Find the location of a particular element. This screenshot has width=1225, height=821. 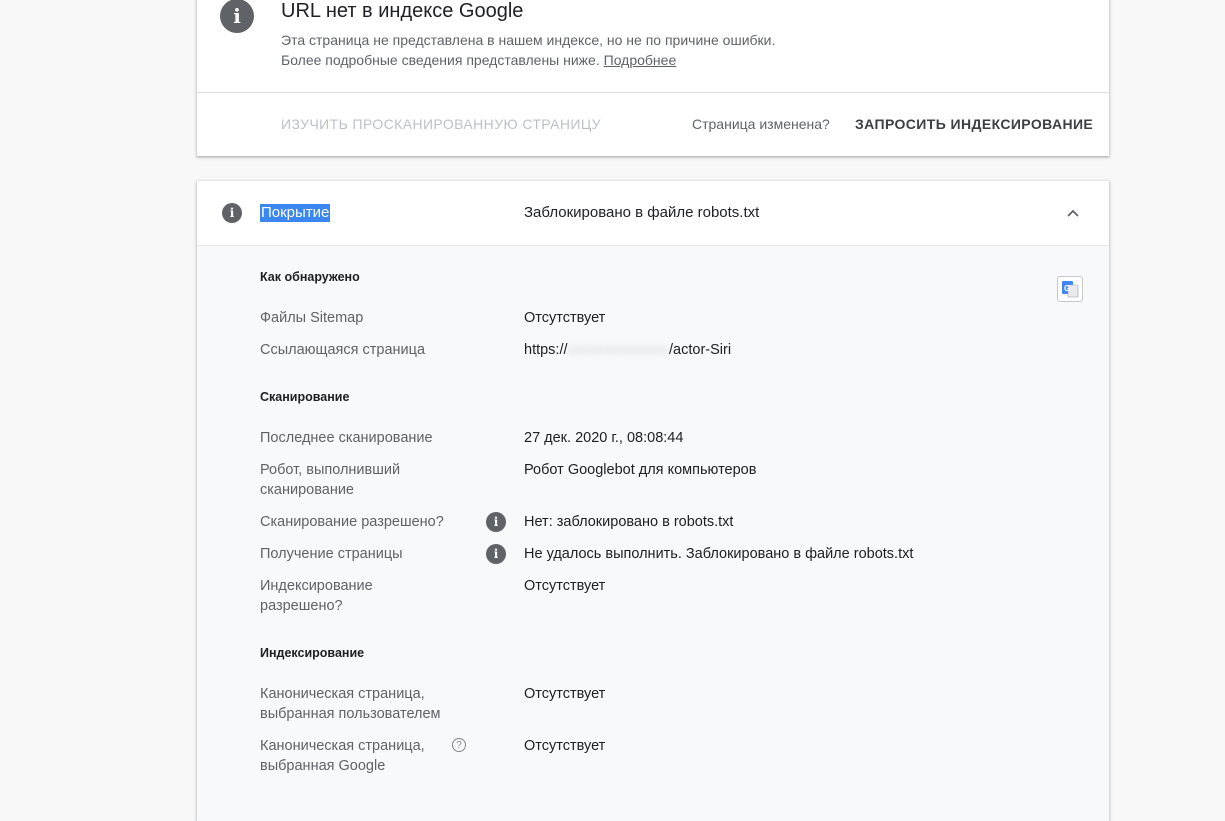

view-crawled-page-button: ИЗУЧИТЬ ПРОСКАНИРОВАННУЮ СТРАНИЦУ is located at coordinates (441, 124).